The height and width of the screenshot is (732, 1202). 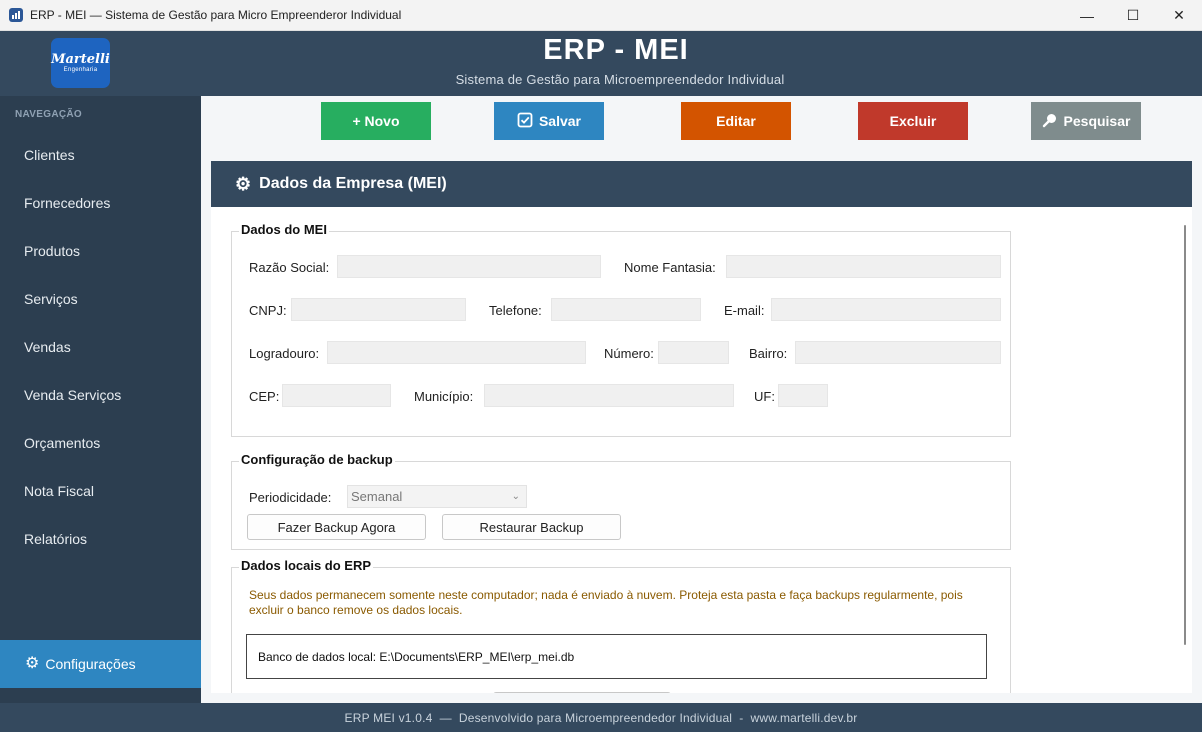 I want to click on open-folder-button, so click(x=582, y=692).